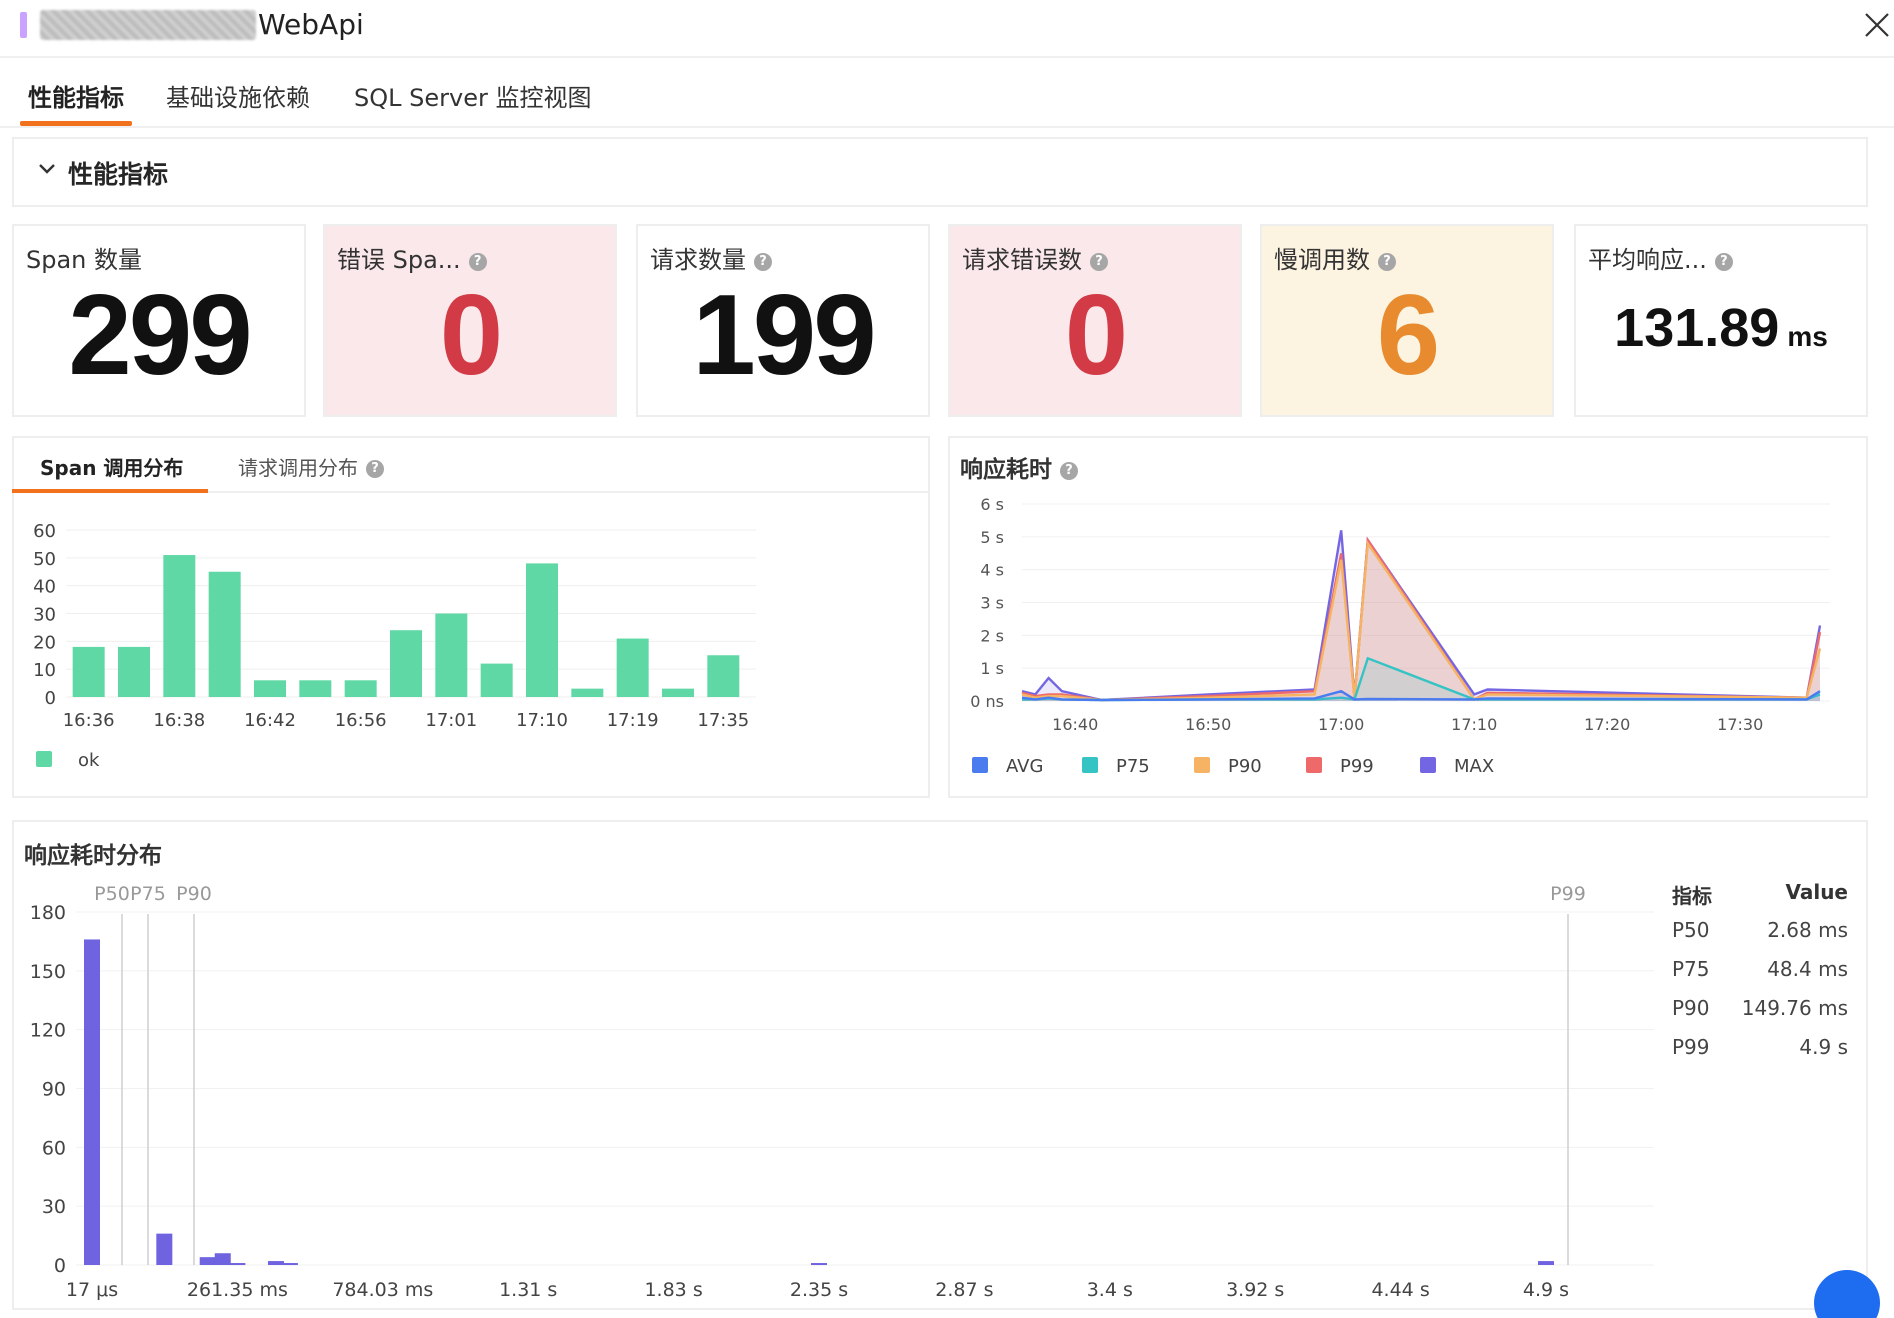 Image resolution: width=1894 pixels, height=1318 pixels. I want to click on y-tick-label: 50, so click(44, 559).